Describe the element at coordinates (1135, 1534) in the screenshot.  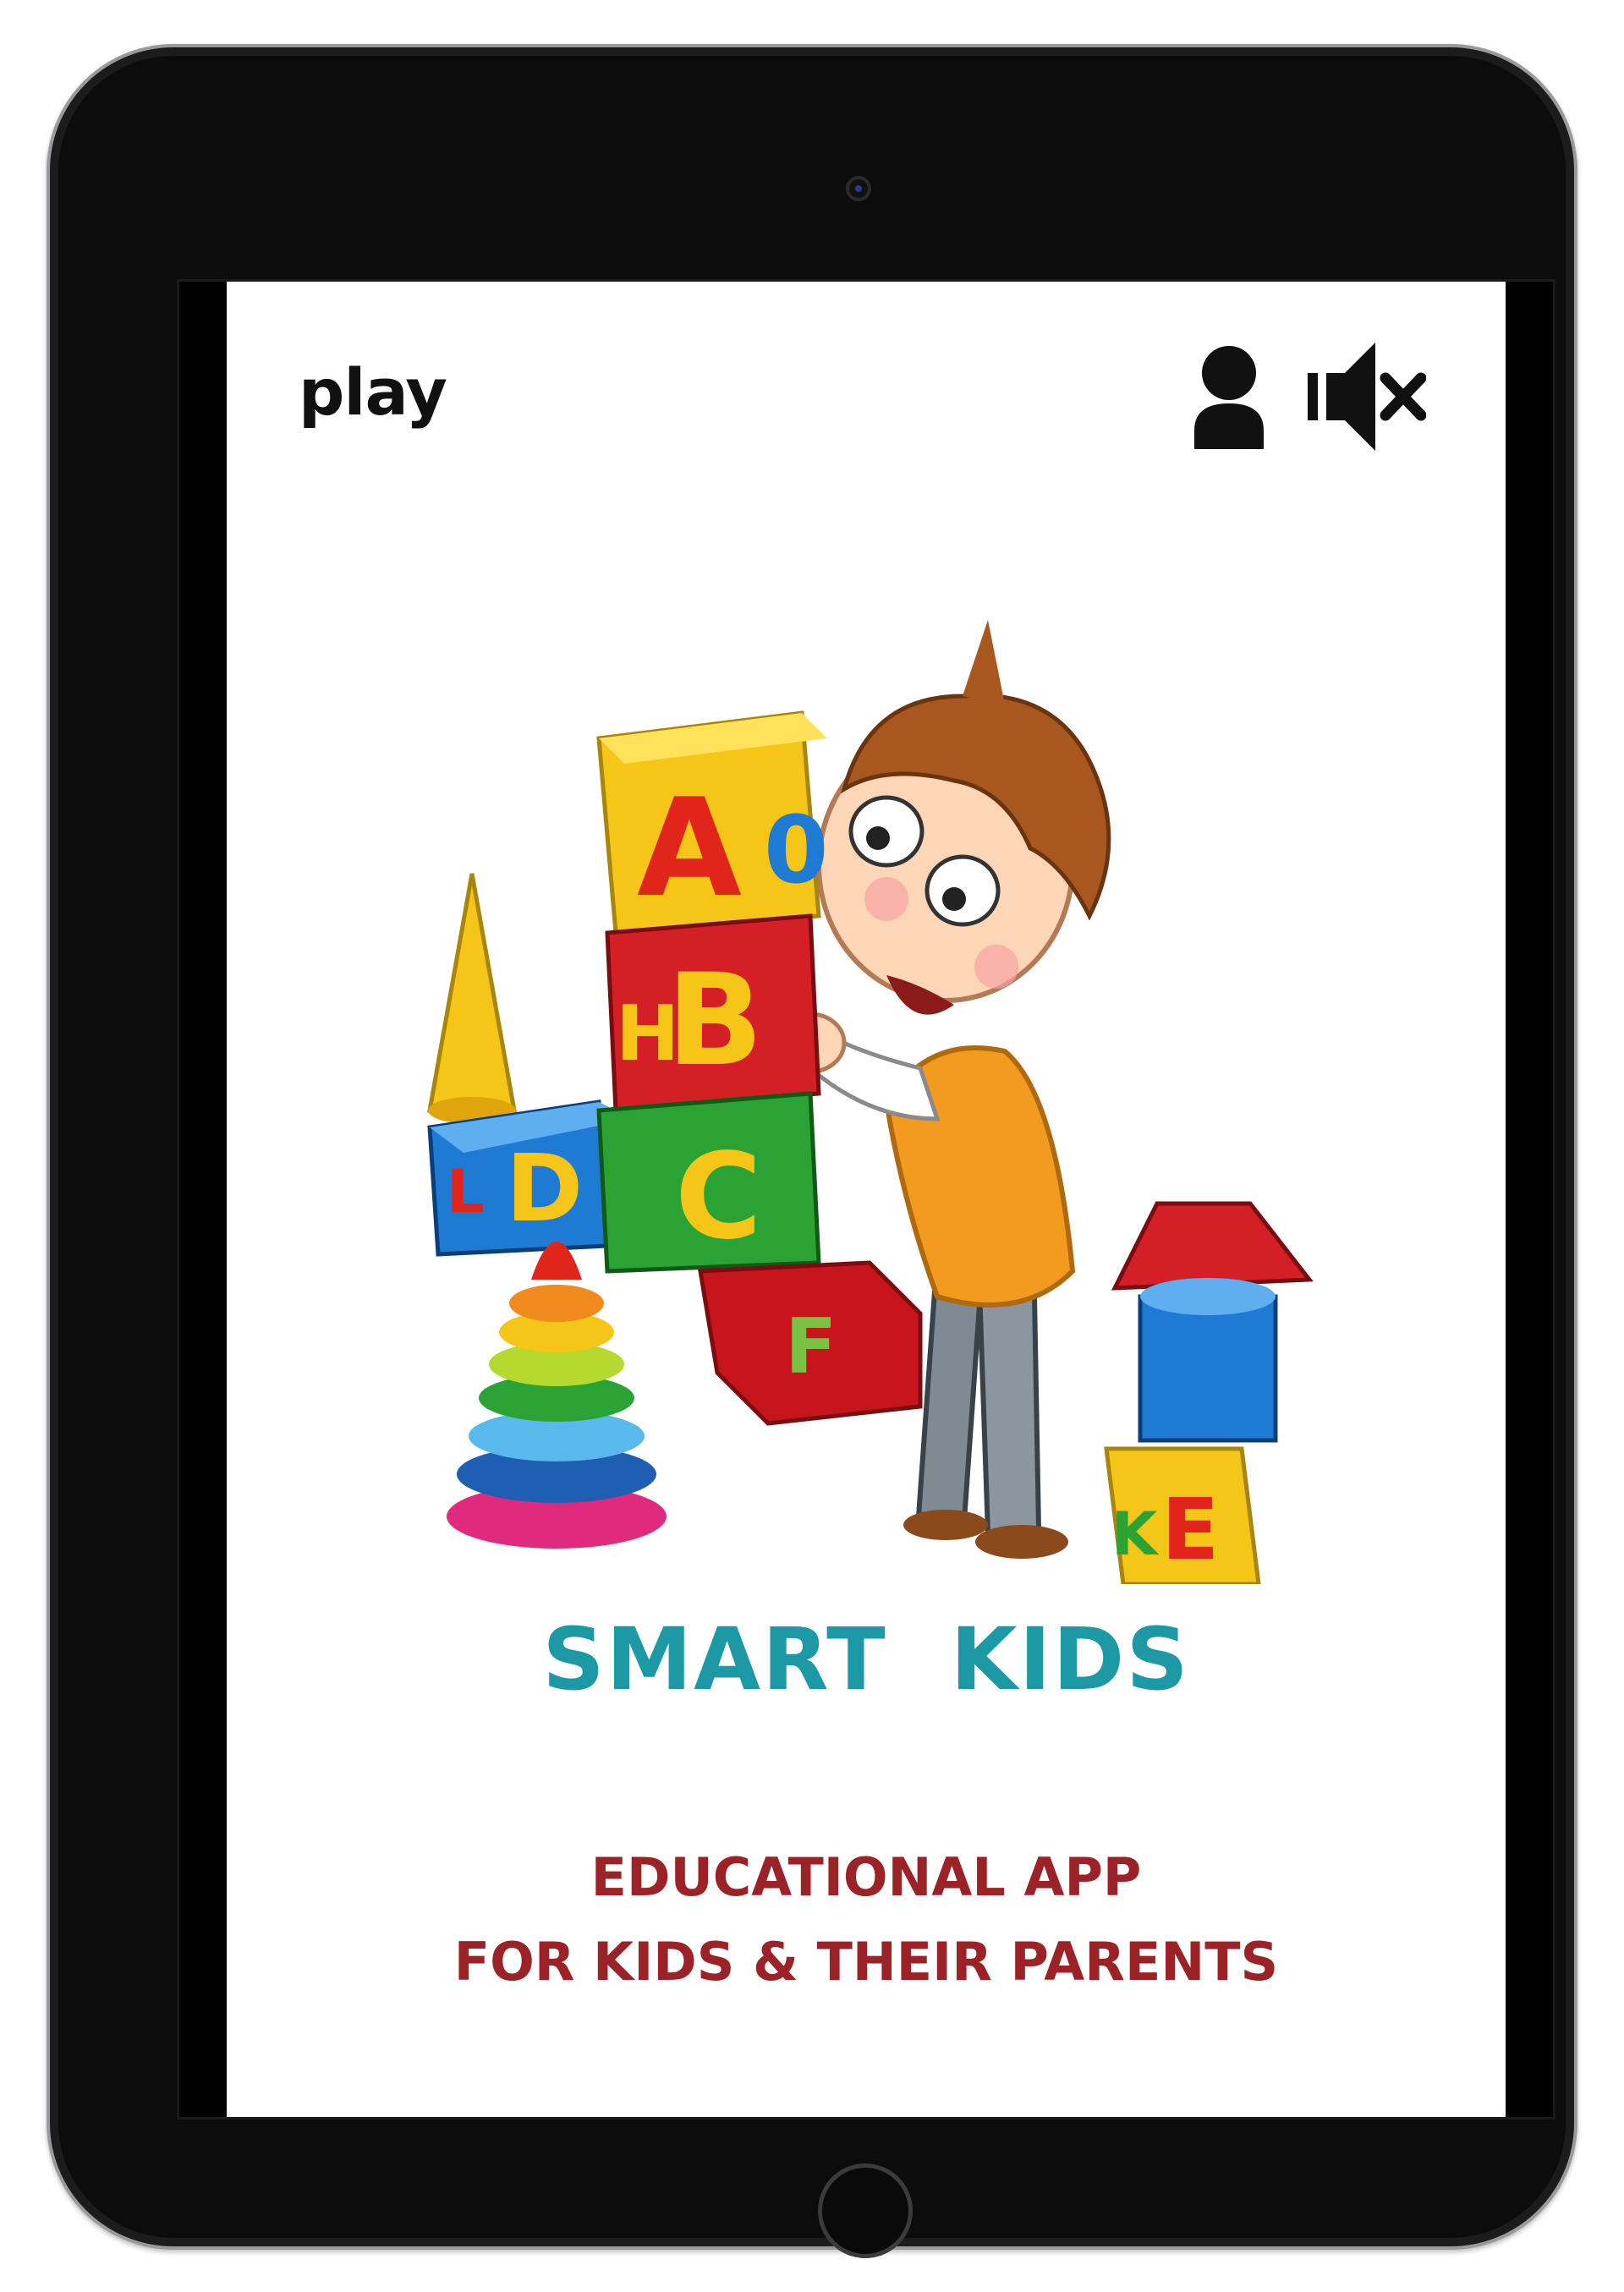
I see `svg-text: K` at that location.